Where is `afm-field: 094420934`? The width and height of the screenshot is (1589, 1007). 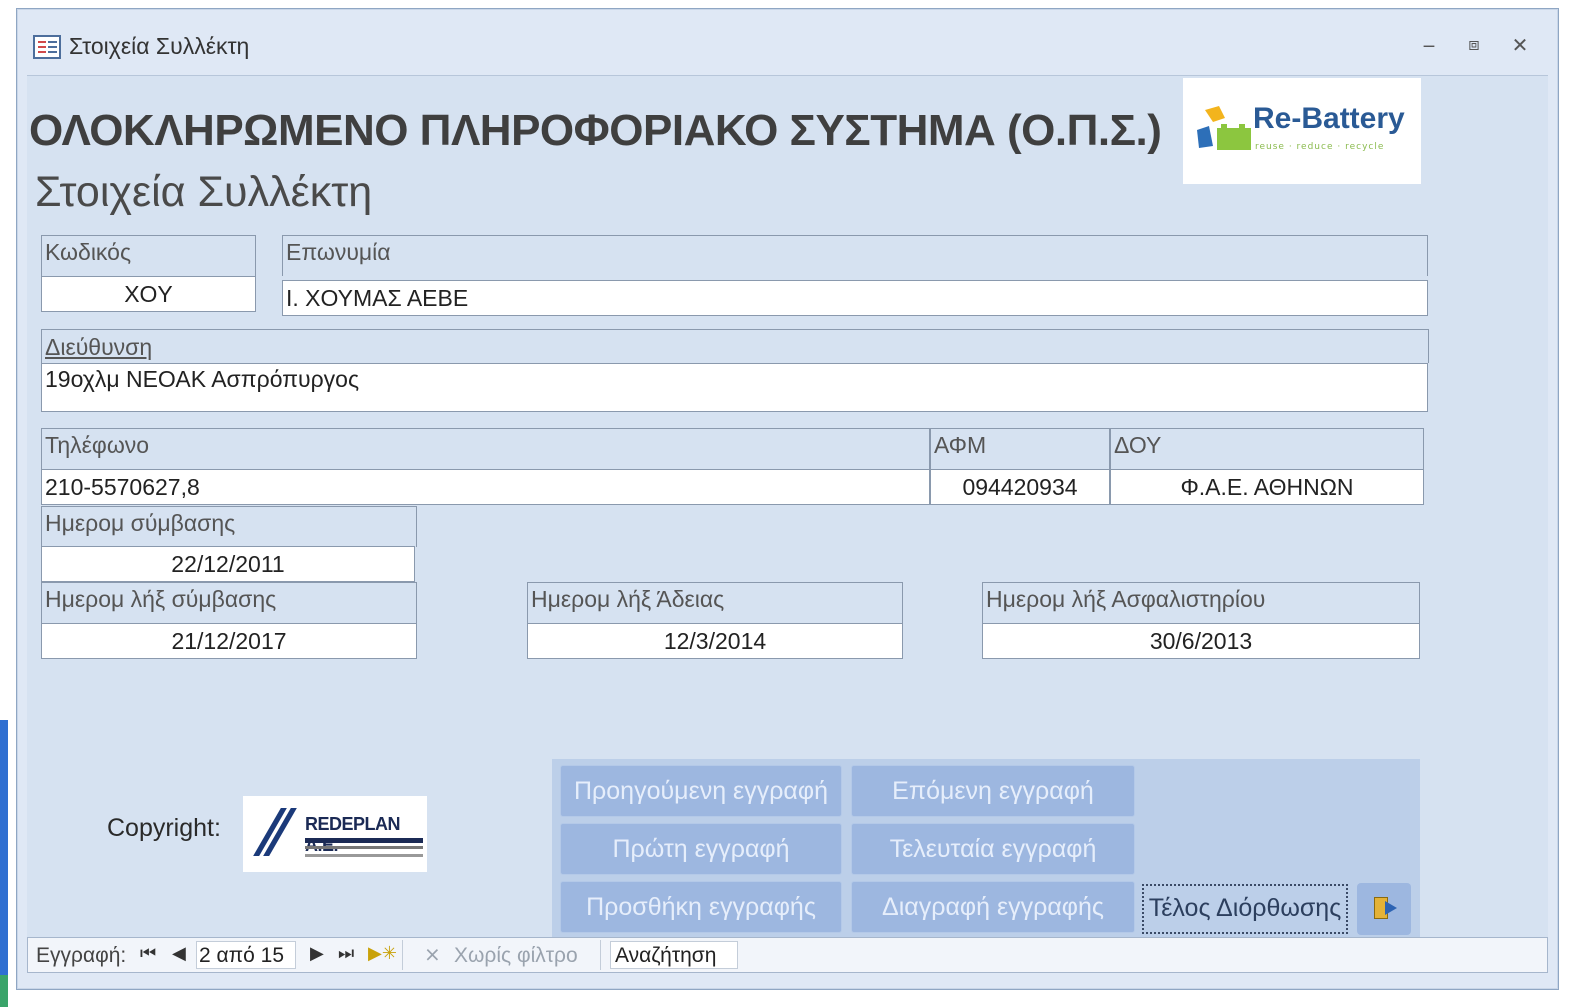 afm-field: 094420934 is located at coordinates (1020, 487).